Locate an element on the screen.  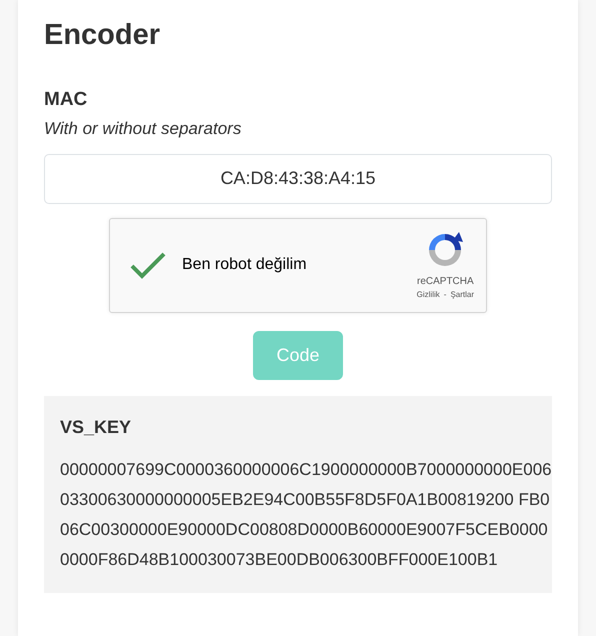
terms-link: Şartlar is located at coordinates (462, 294).